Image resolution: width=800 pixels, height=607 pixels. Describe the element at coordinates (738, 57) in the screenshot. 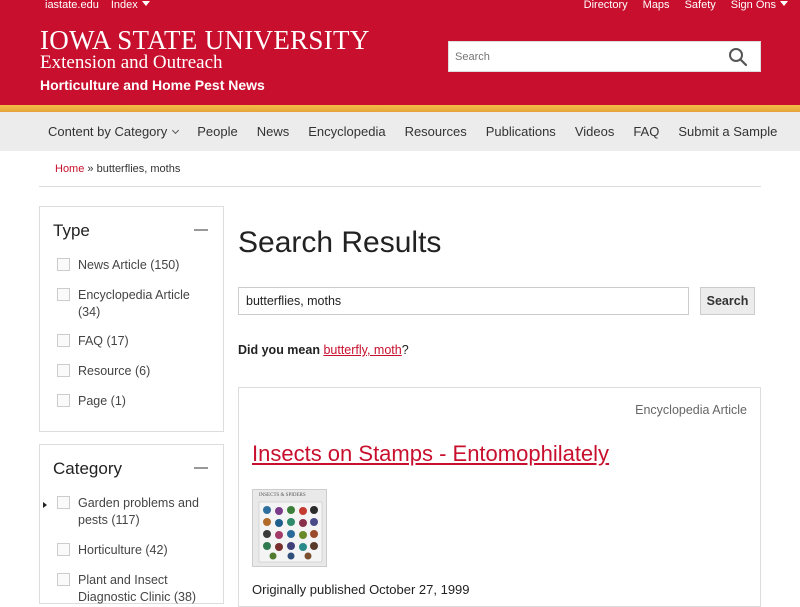

I see `search-icon` at that location.